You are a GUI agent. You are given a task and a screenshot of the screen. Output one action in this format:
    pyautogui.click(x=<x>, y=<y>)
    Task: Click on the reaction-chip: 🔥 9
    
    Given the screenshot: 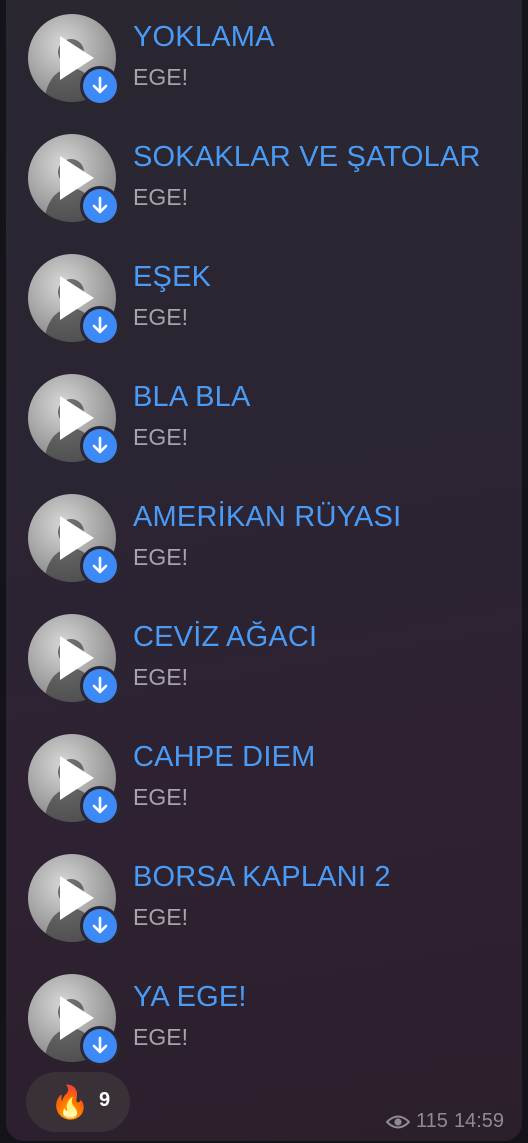 What is the action you would take?
    pyautogui.click(x=78, y=1102)
    